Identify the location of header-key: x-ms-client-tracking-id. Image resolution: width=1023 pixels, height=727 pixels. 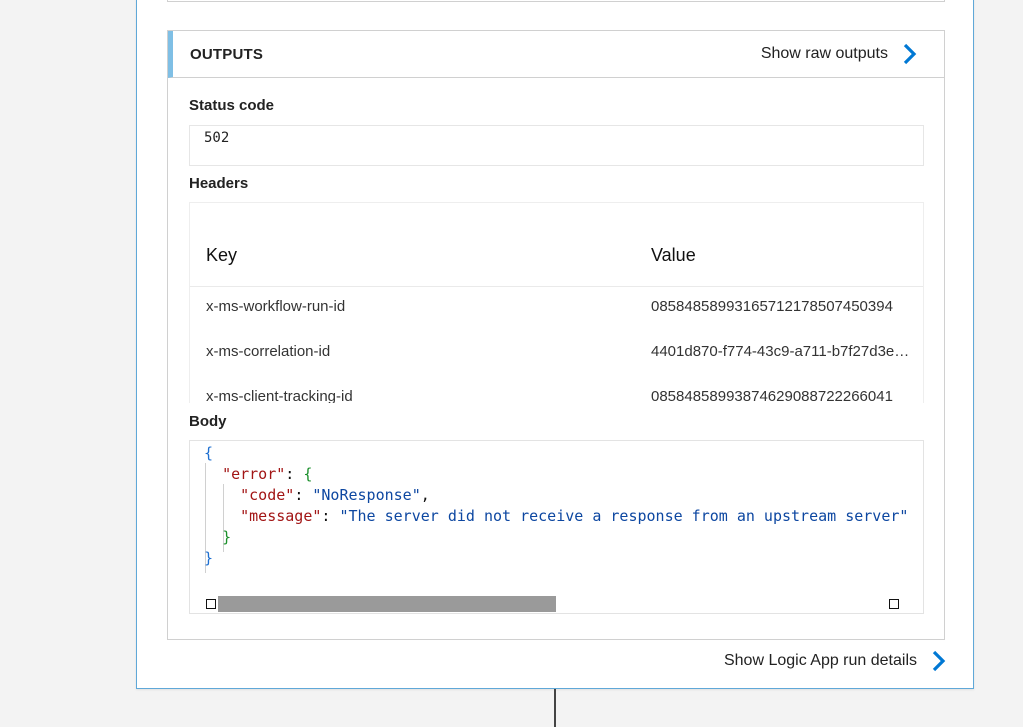
(279, 395).